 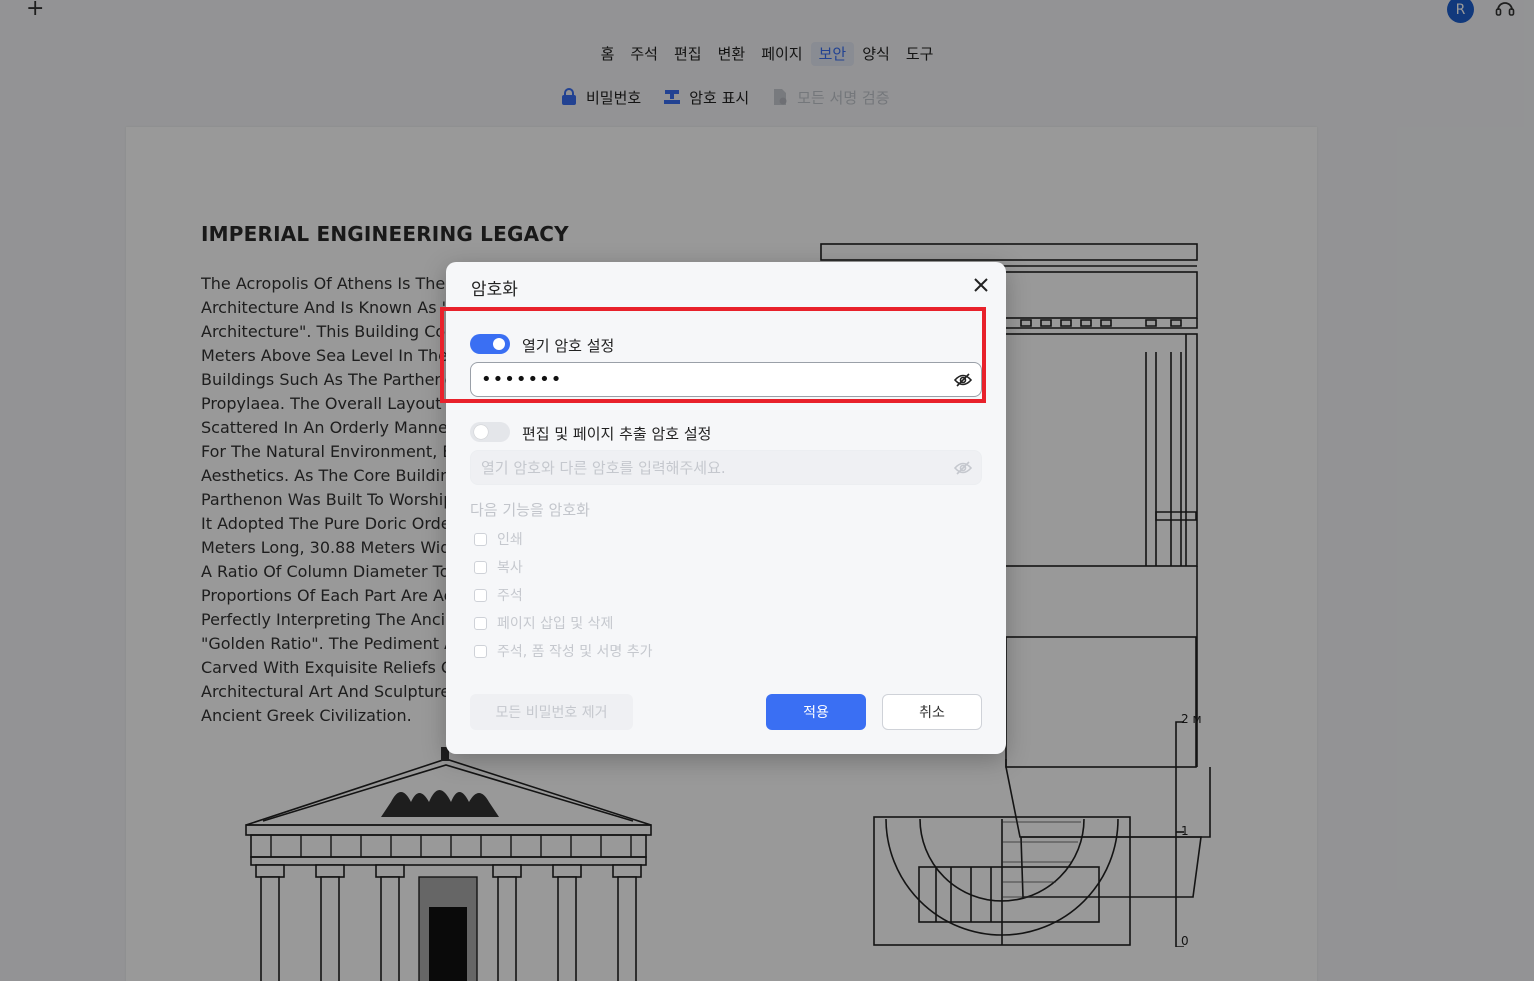 I want to click on copy-option: 복사, so click(x=498, y=567).